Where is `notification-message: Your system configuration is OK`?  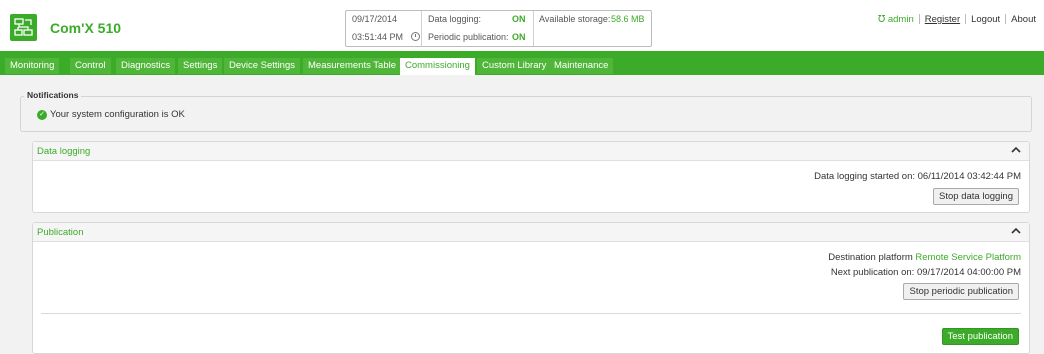
notification-message: Your system configuration is OK is located at coordinates (117, 114).